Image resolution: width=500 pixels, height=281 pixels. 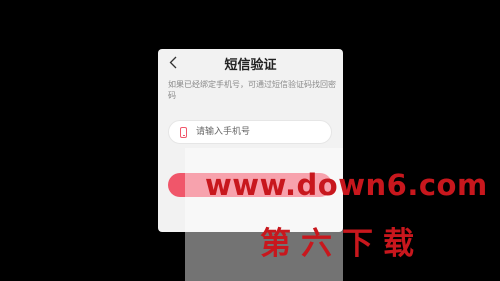 I want to click on mobile-phone-icon, so click(x=183, y=132).